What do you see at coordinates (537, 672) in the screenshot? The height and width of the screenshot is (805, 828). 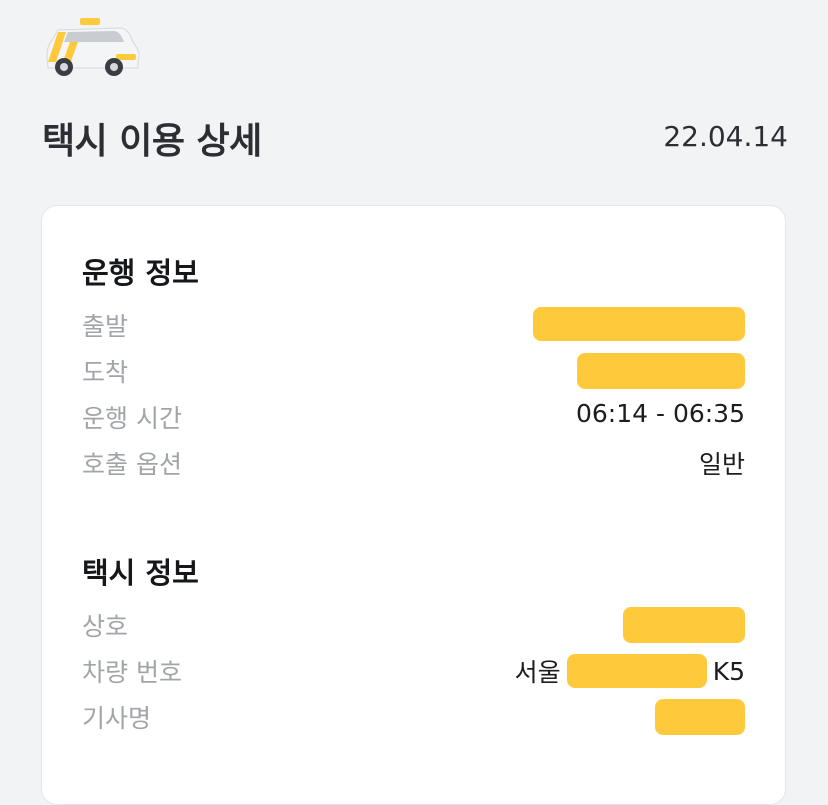 I see `plate-prefix: 서울` at bounding box center [537, 672].